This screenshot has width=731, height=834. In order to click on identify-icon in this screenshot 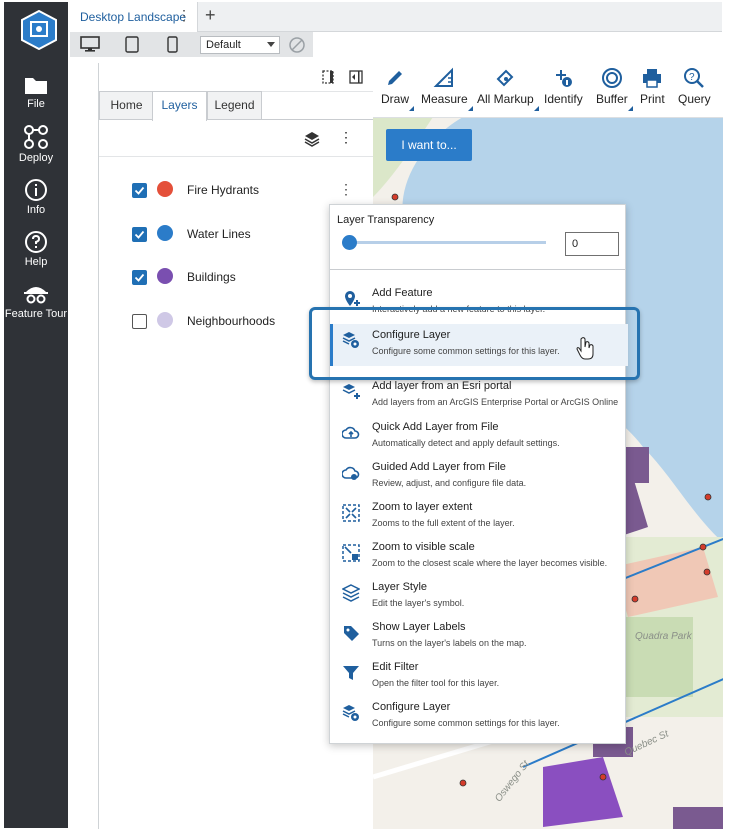, I will do `click(564, 78)`.